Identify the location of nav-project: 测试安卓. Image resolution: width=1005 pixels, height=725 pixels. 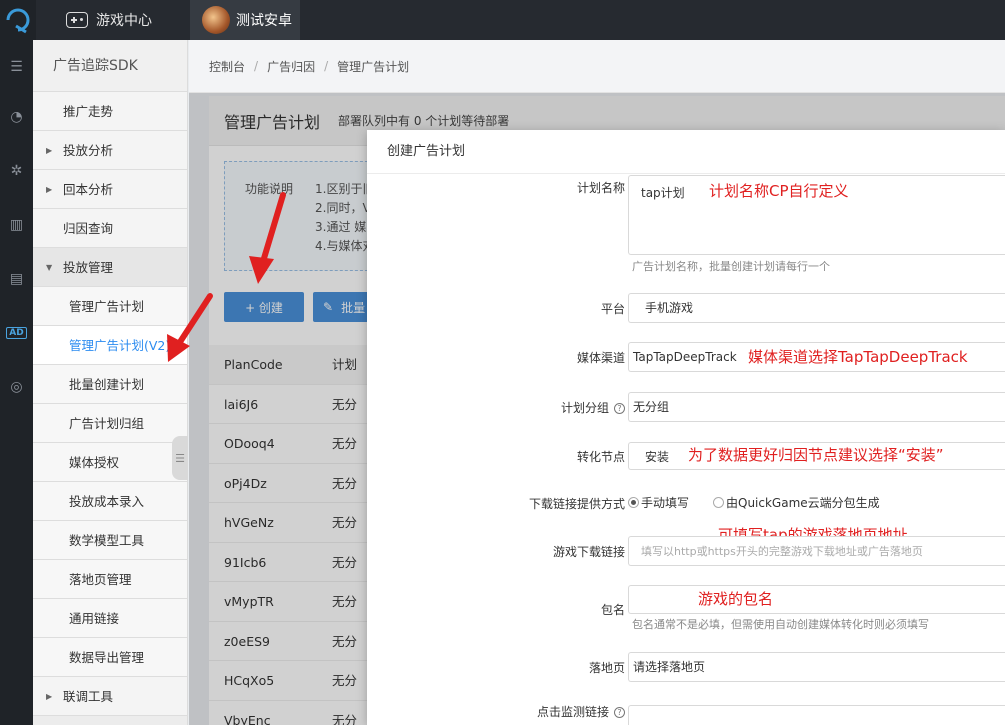
(245, 20).